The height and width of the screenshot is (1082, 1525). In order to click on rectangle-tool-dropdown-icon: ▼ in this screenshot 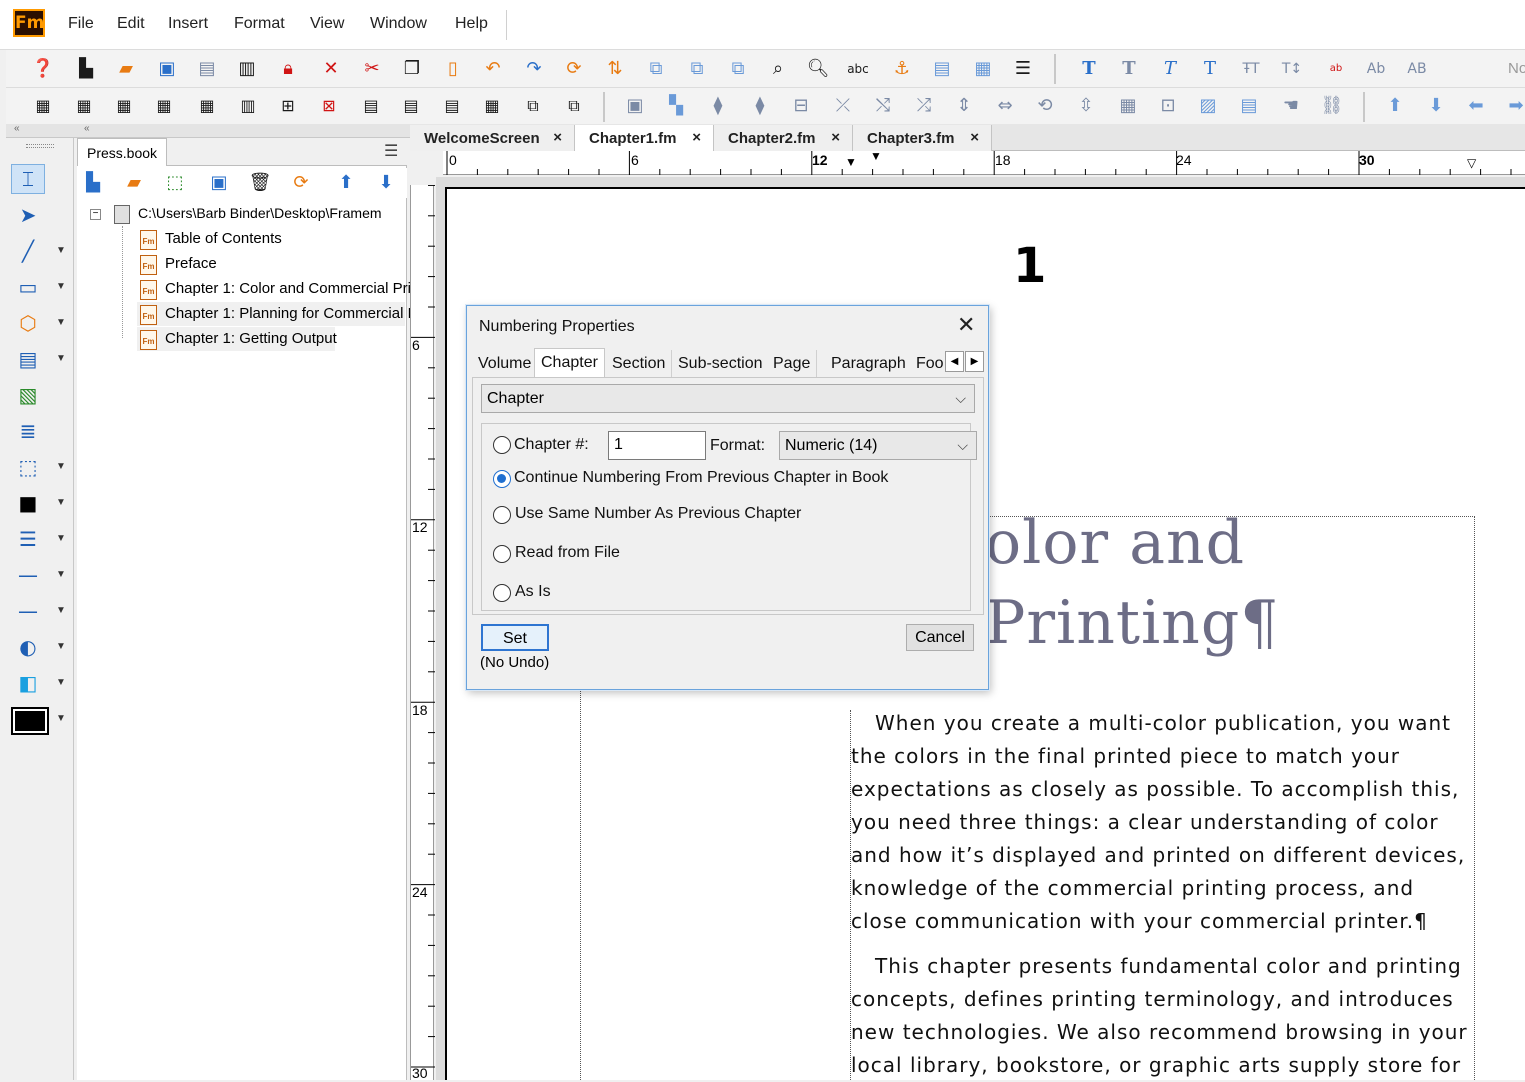, I will do `click(61, 286)`.